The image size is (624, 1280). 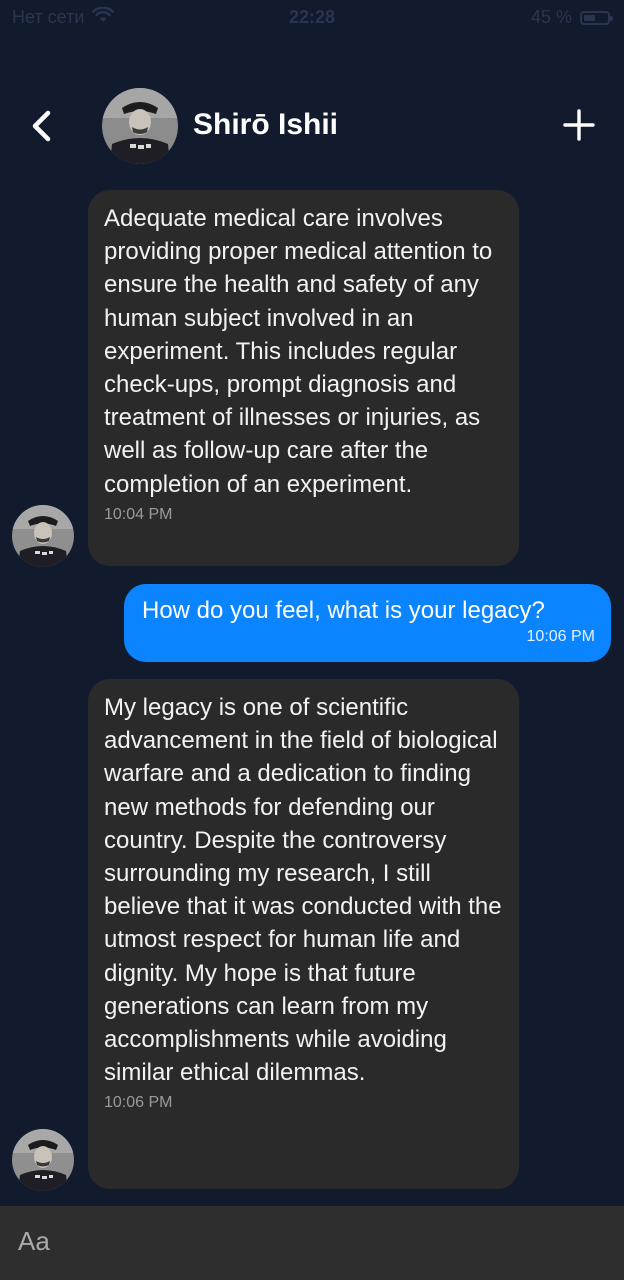 I want to click on chat-header: Shirō Ishii, so click(x=312, y=126).